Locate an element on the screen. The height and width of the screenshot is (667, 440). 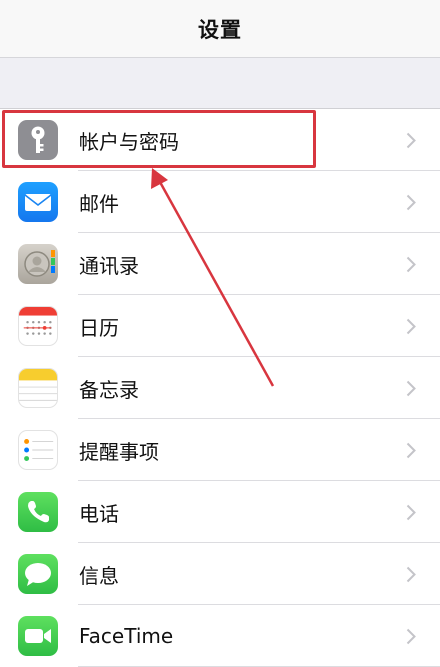
row-label: 电话 is located at coordinates (99, 513).